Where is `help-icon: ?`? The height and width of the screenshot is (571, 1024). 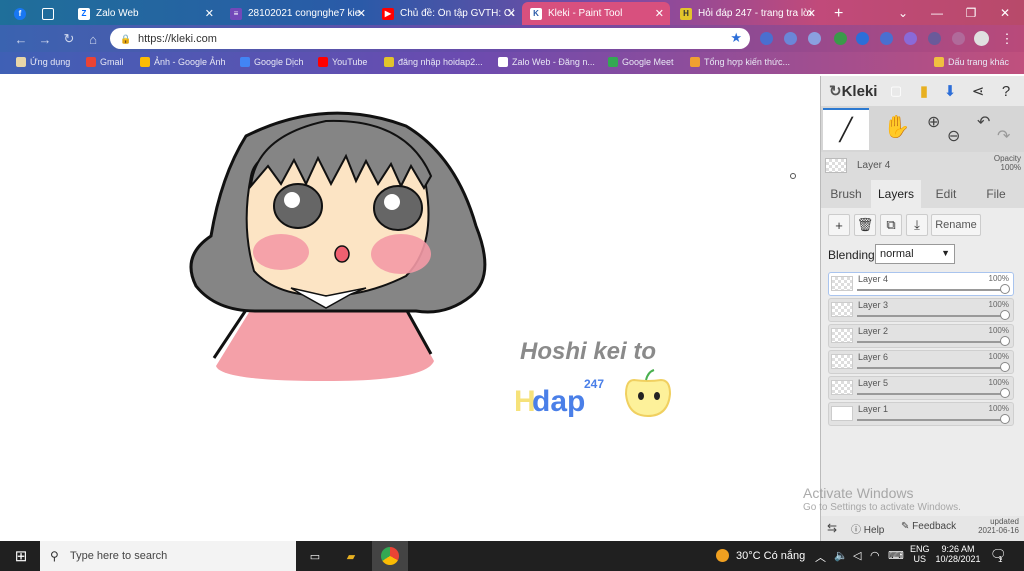 help-icon: ? is located at coordinates (1006, 91).